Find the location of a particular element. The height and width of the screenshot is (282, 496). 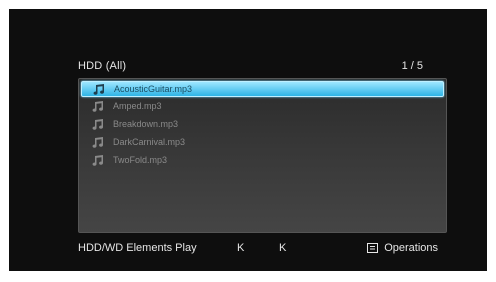

file-item-darkcarnival: DarkCarnival.mp3 is located at coordinates (261, 142).